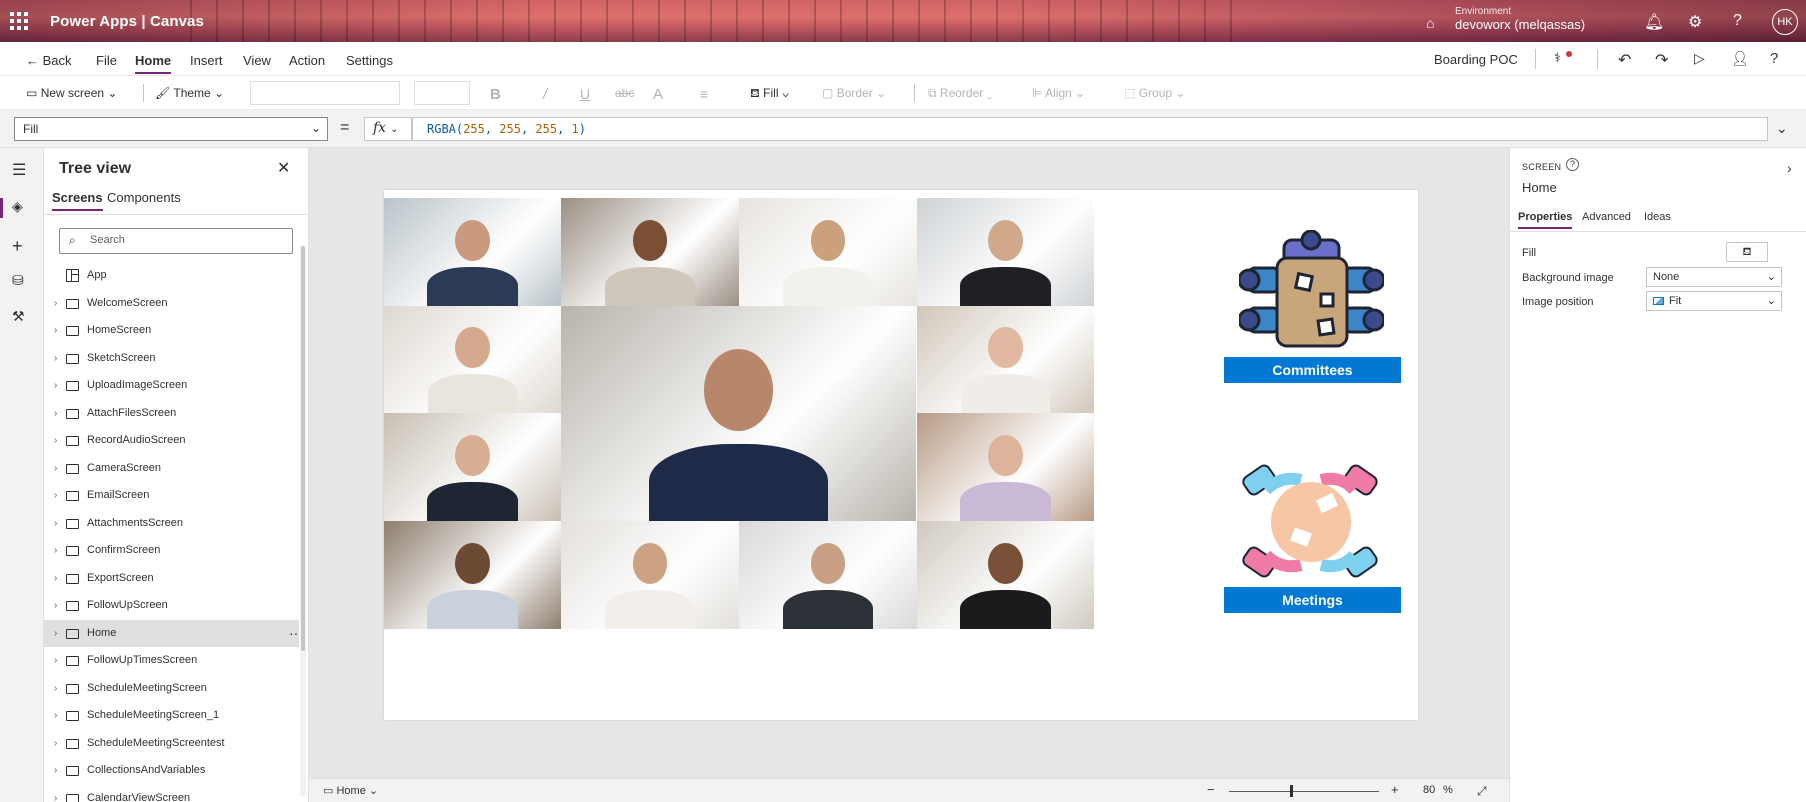 The height and width of the screenshot is (802, 1806). What do you see at coordinates (1312, 600) in the screenshot?
I see `meetings-button: Meetings` at bounding box center [1312, 600].